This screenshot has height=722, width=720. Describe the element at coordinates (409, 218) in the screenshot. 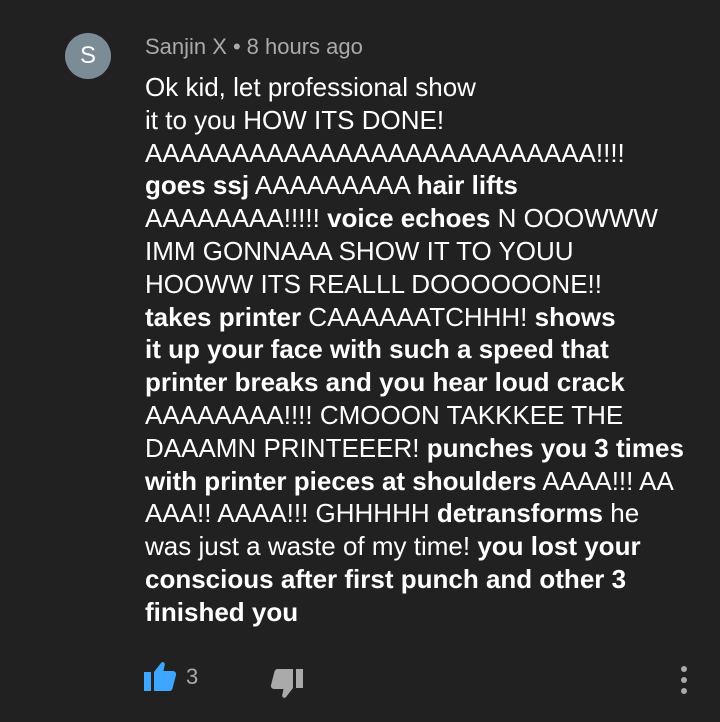

I see `comment-text-bold: voice echoes` at that location.